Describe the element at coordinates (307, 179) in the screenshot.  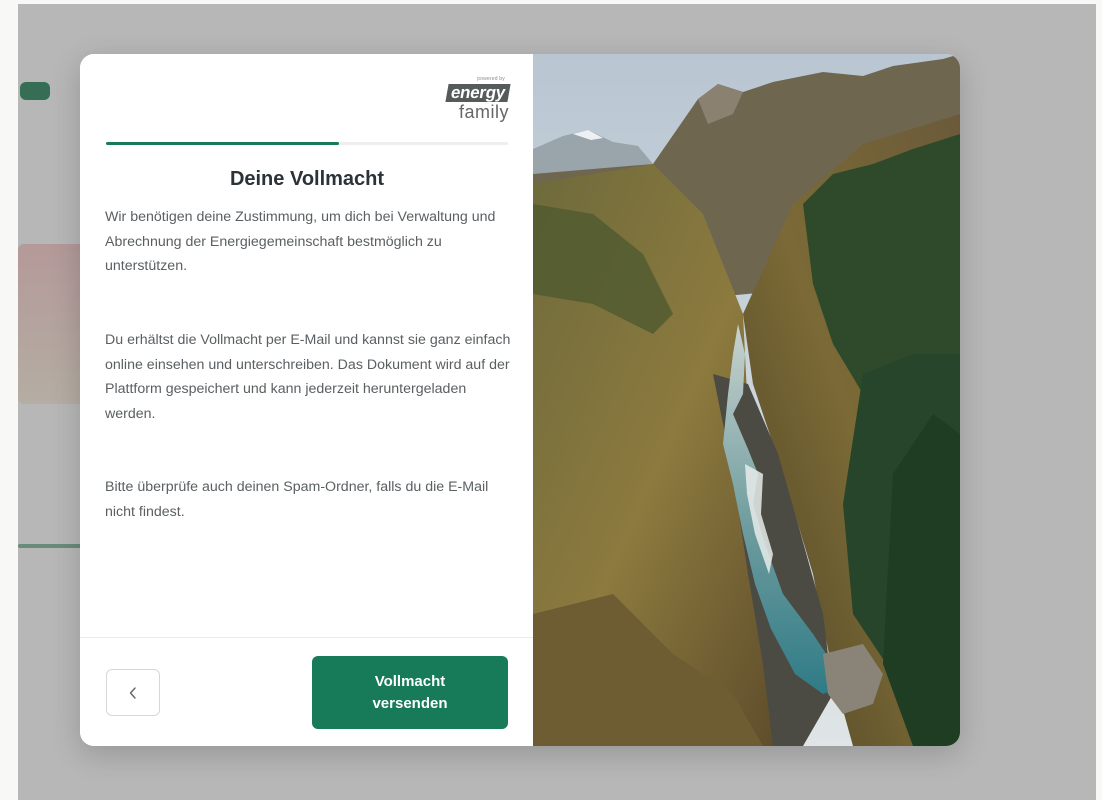
I see `dialog-title: Deine Vollmacht` at that location.